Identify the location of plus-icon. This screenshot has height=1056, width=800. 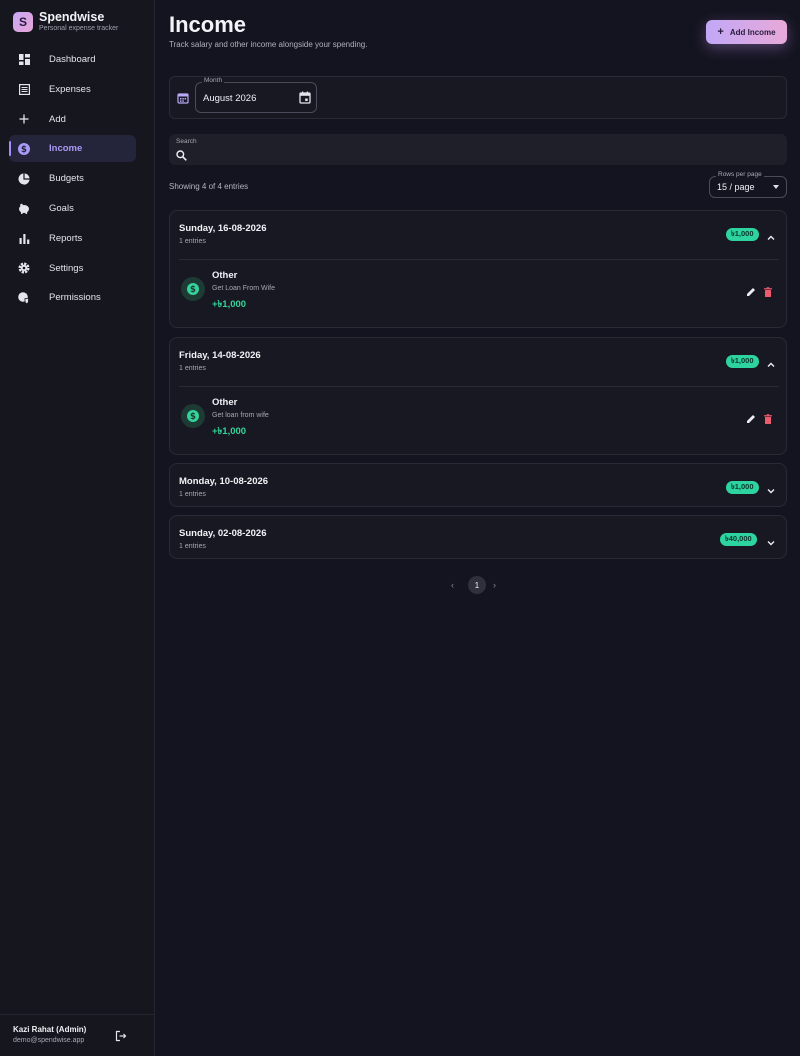
(24, 119).